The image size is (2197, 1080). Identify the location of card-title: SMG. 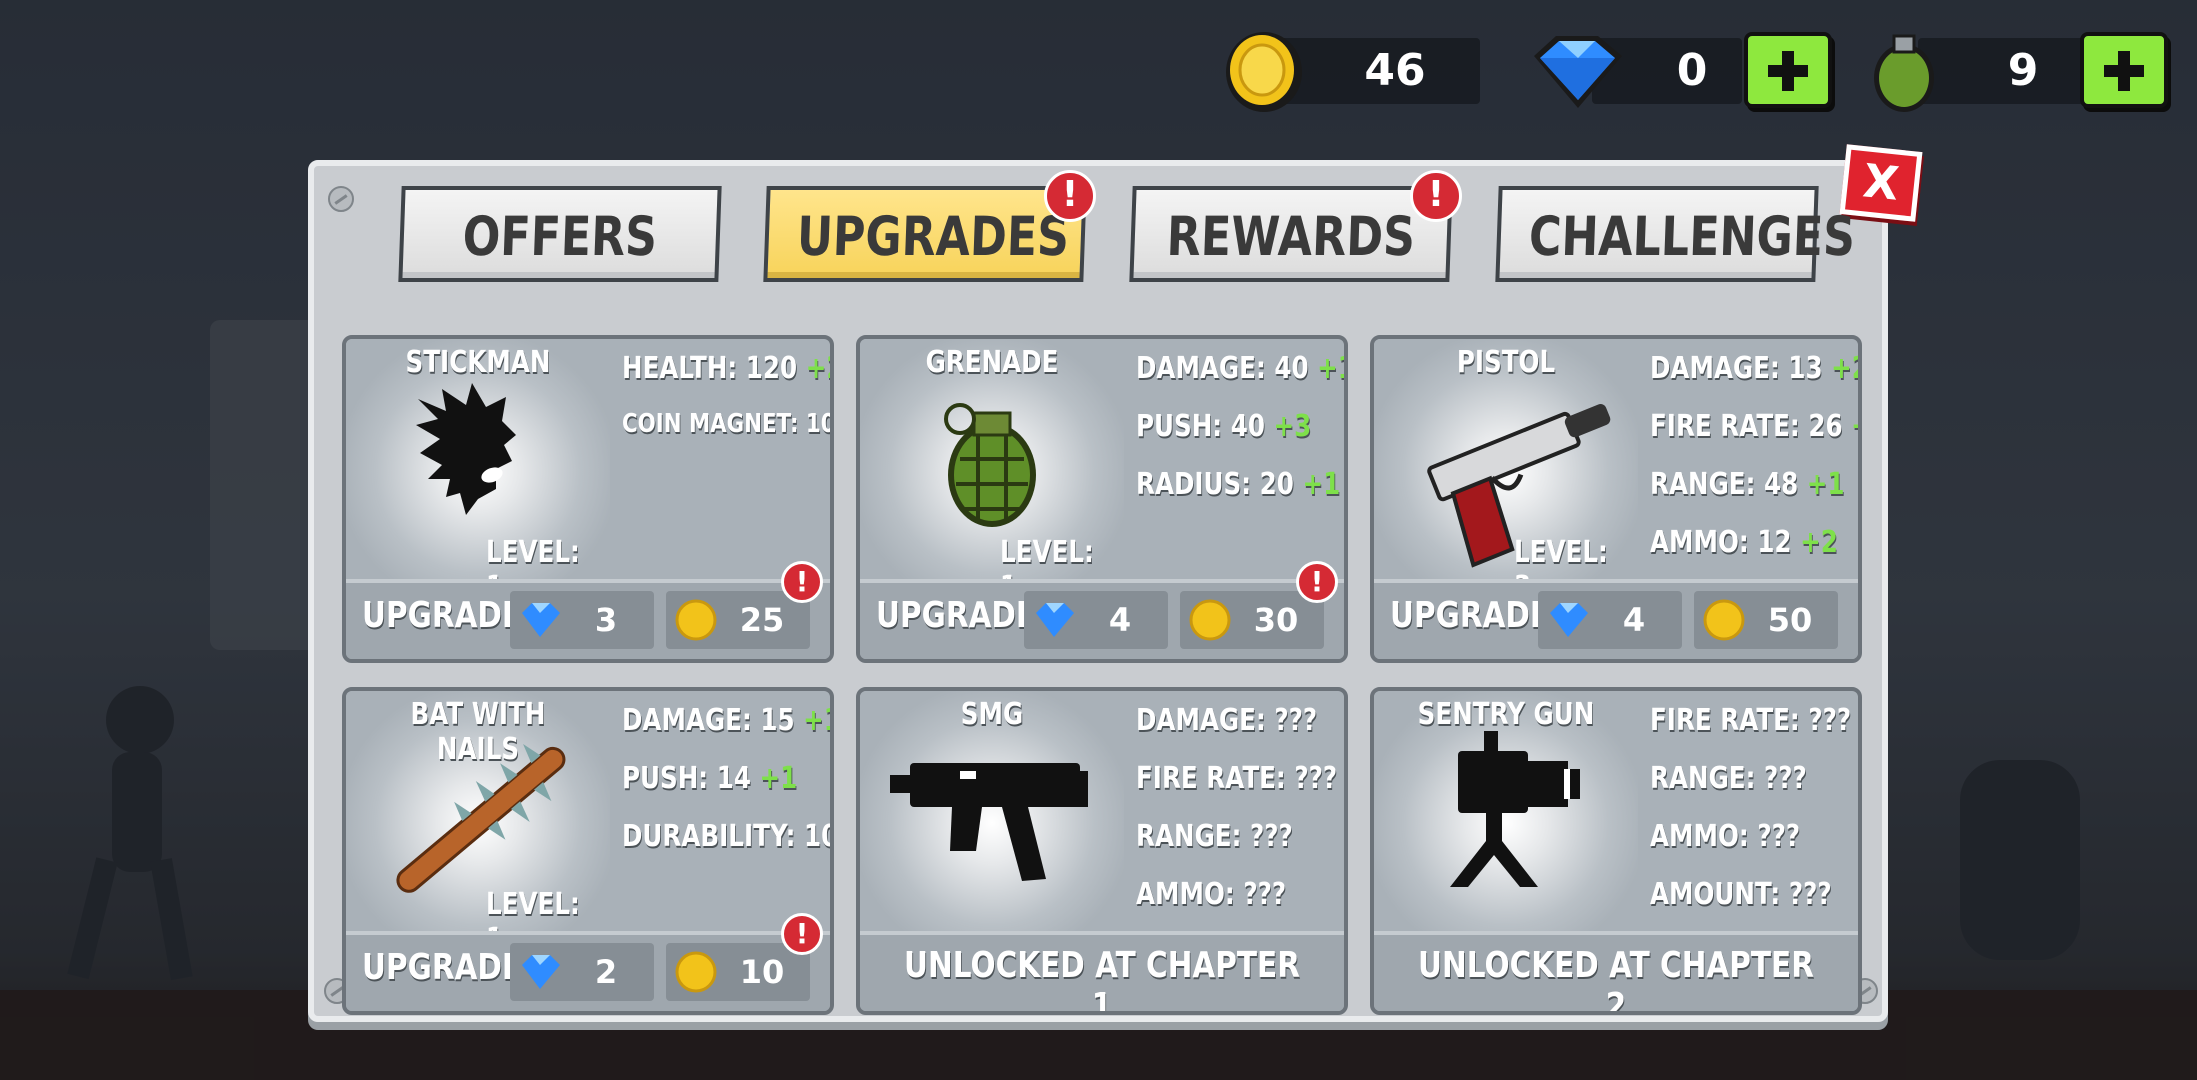
(992, 714).